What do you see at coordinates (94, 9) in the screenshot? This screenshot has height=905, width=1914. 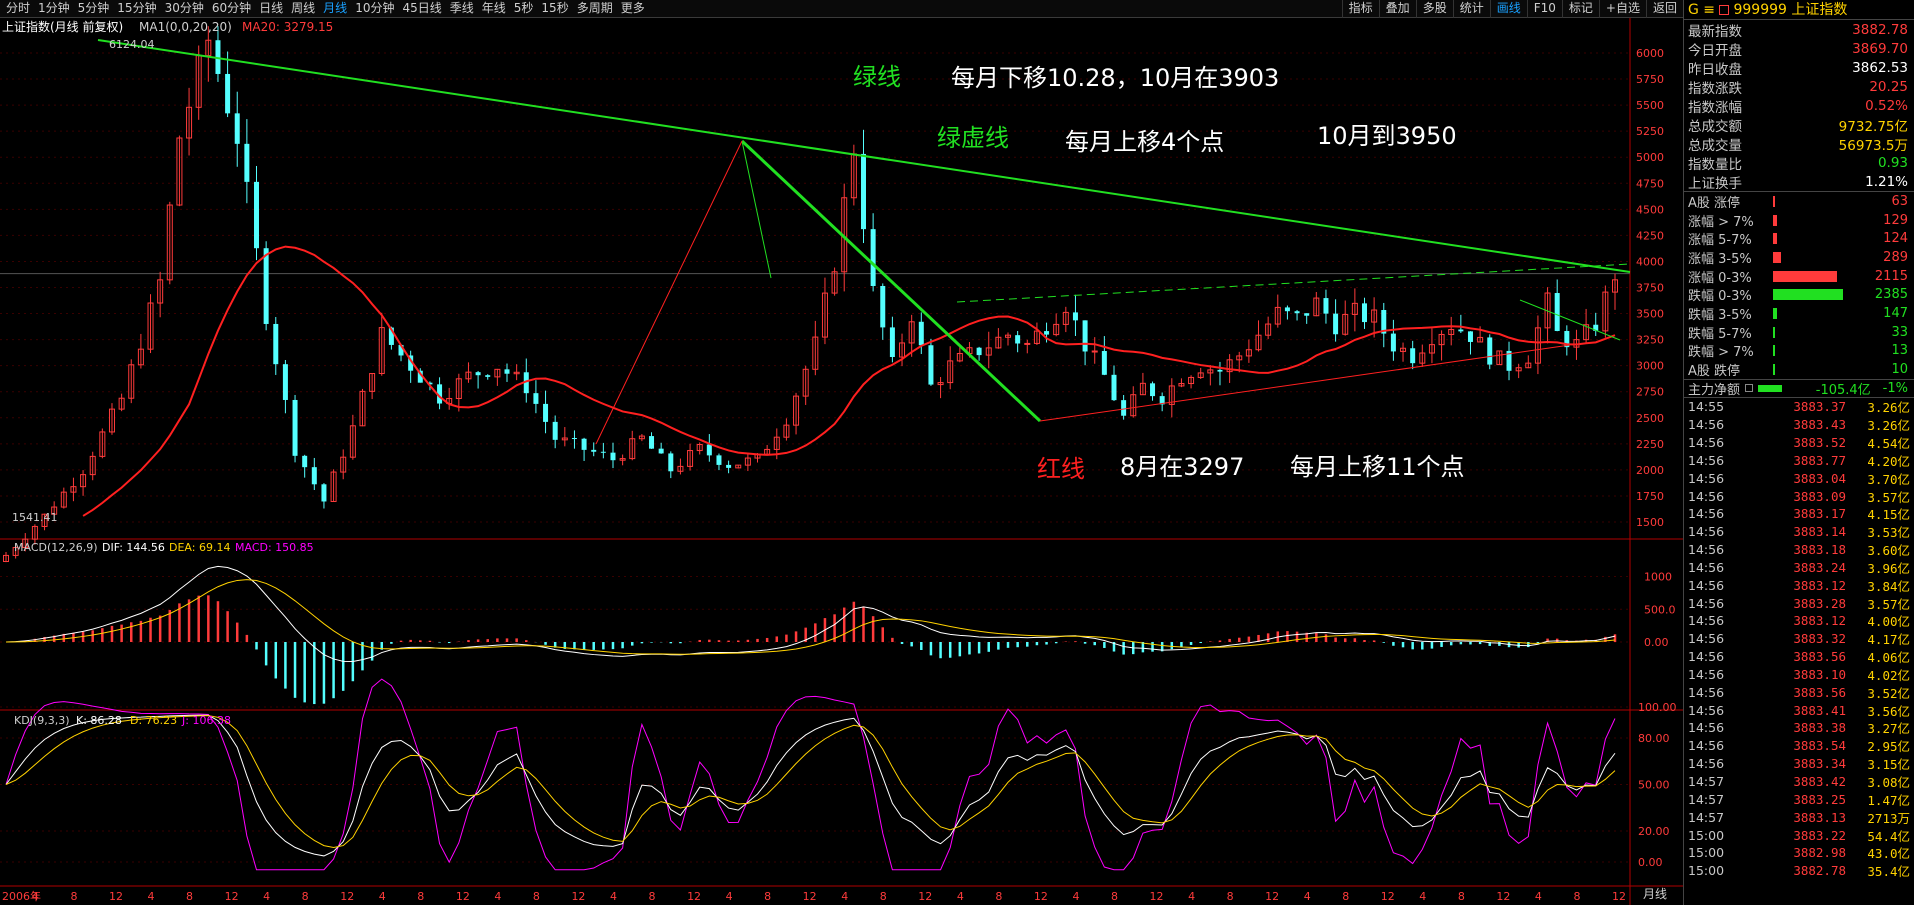 I see `period-tab-2: 5分钟` at bounding box center [94, 9].